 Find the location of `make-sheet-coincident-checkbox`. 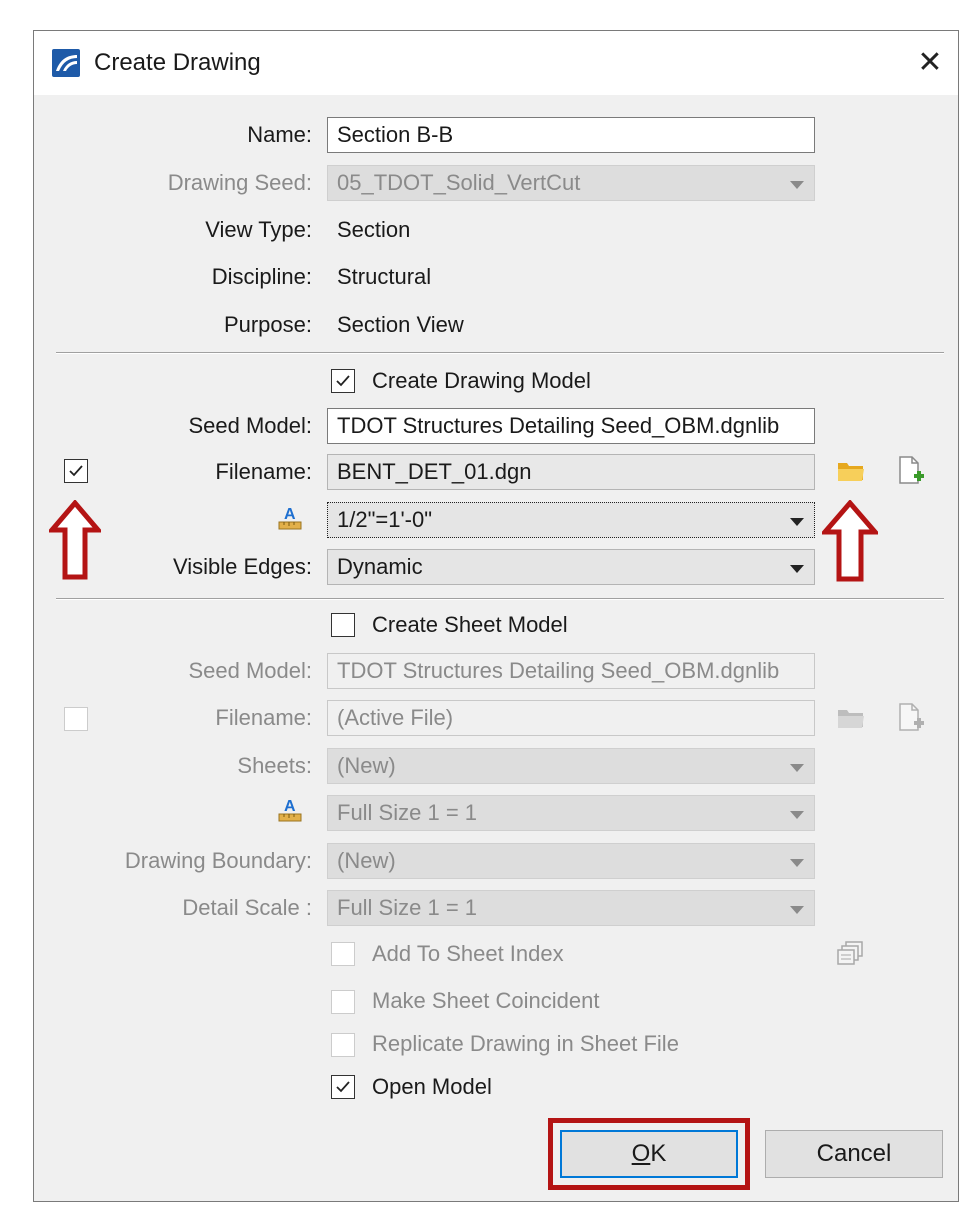

make-sheet-coincident-checkbox is located at coordinates (343, 1002).